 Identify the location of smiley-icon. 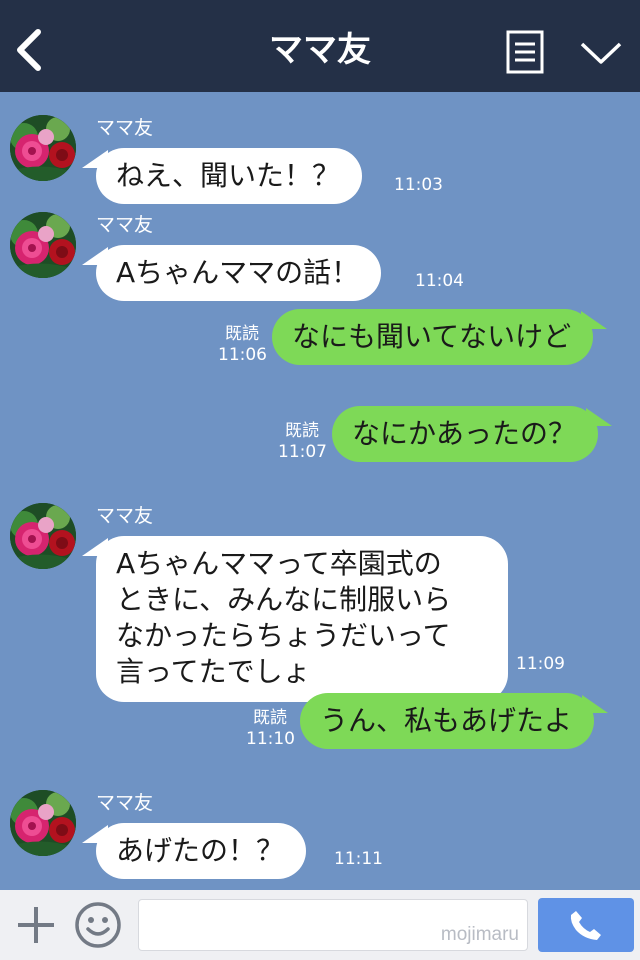
(98, 925).